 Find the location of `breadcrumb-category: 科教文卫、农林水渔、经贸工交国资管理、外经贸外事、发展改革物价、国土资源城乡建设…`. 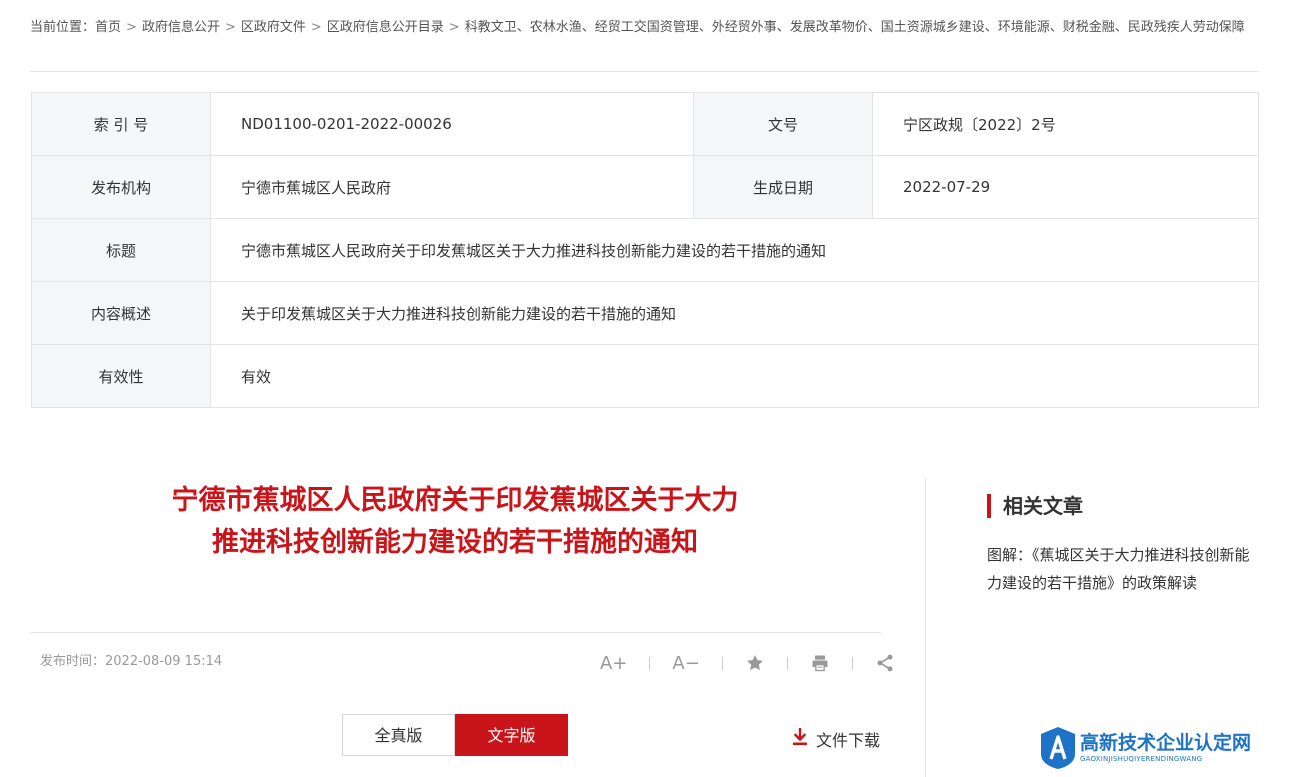

breadcrumb-category: 科教文卫、农林水渔、经贸工交国资管理、外经贸外事、发展改革物价、国土资源城乡建设… is located at coordinates (855, 27).